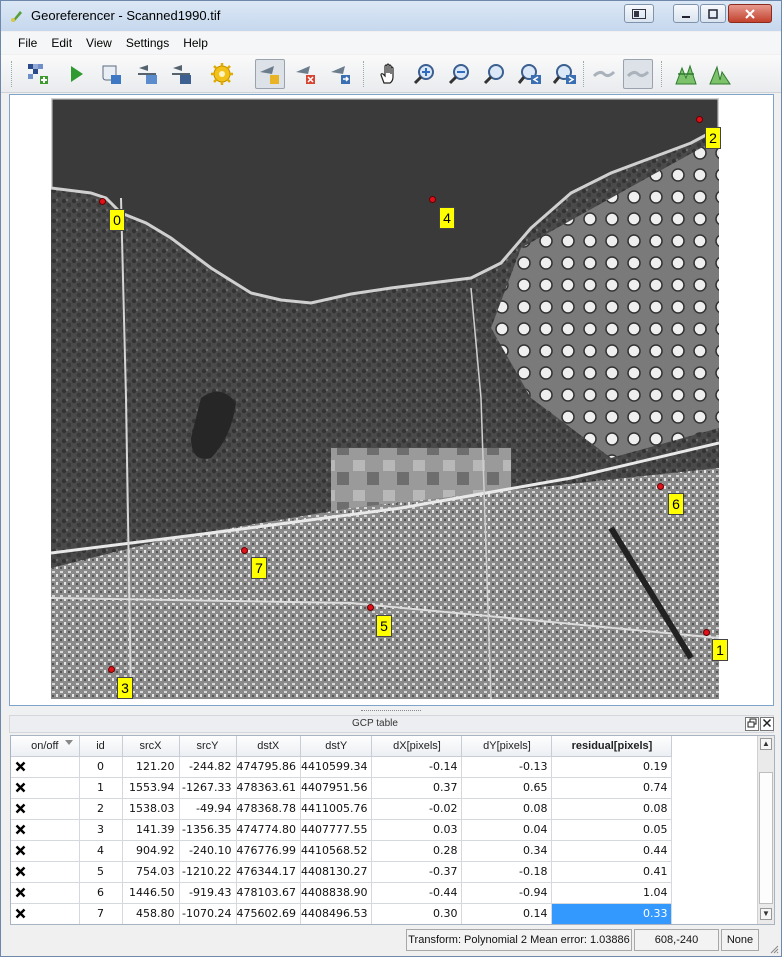 Image resolution: width=782 pixels, height=957 pixels. I want to click on cell-id: 1, so click(101, 788).